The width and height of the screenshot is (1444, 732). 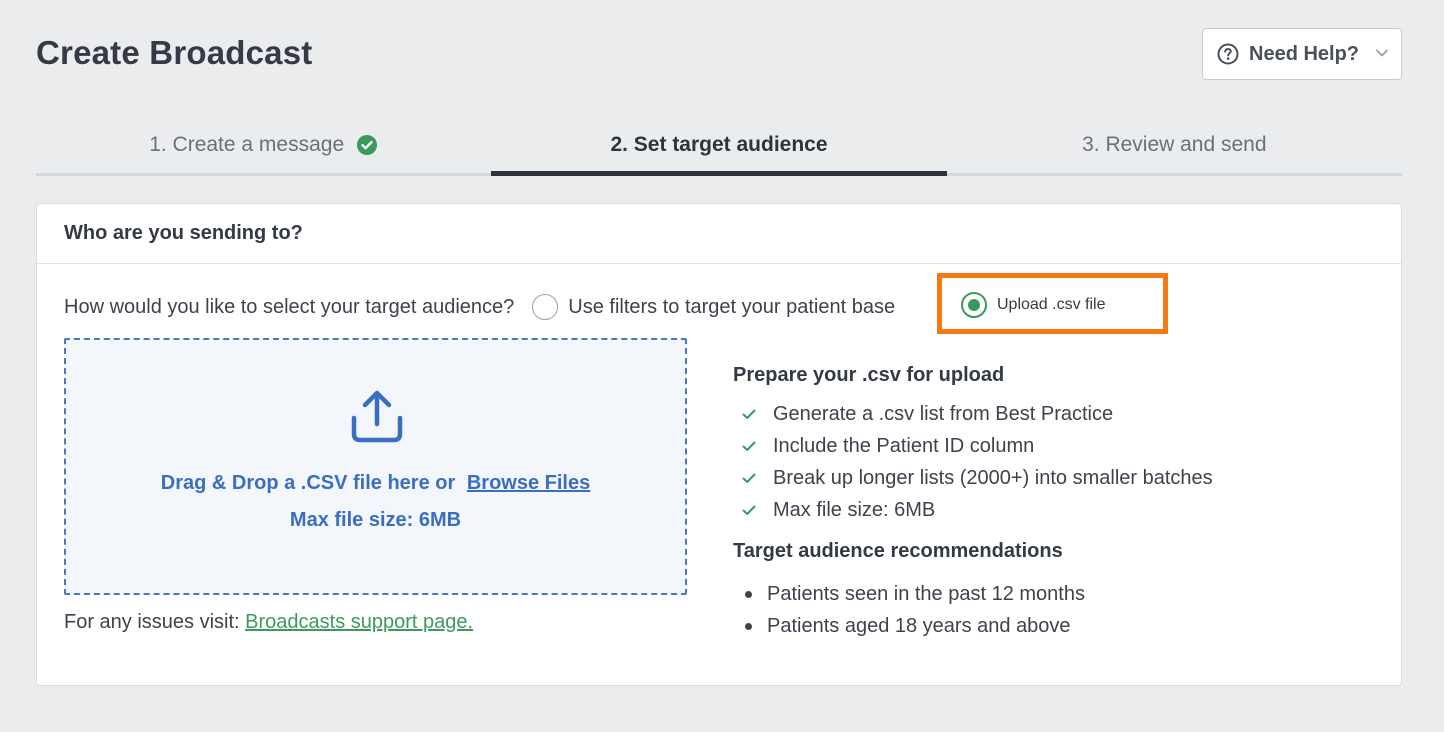 I want to click on or-text: or, so click(x=445, y=483).